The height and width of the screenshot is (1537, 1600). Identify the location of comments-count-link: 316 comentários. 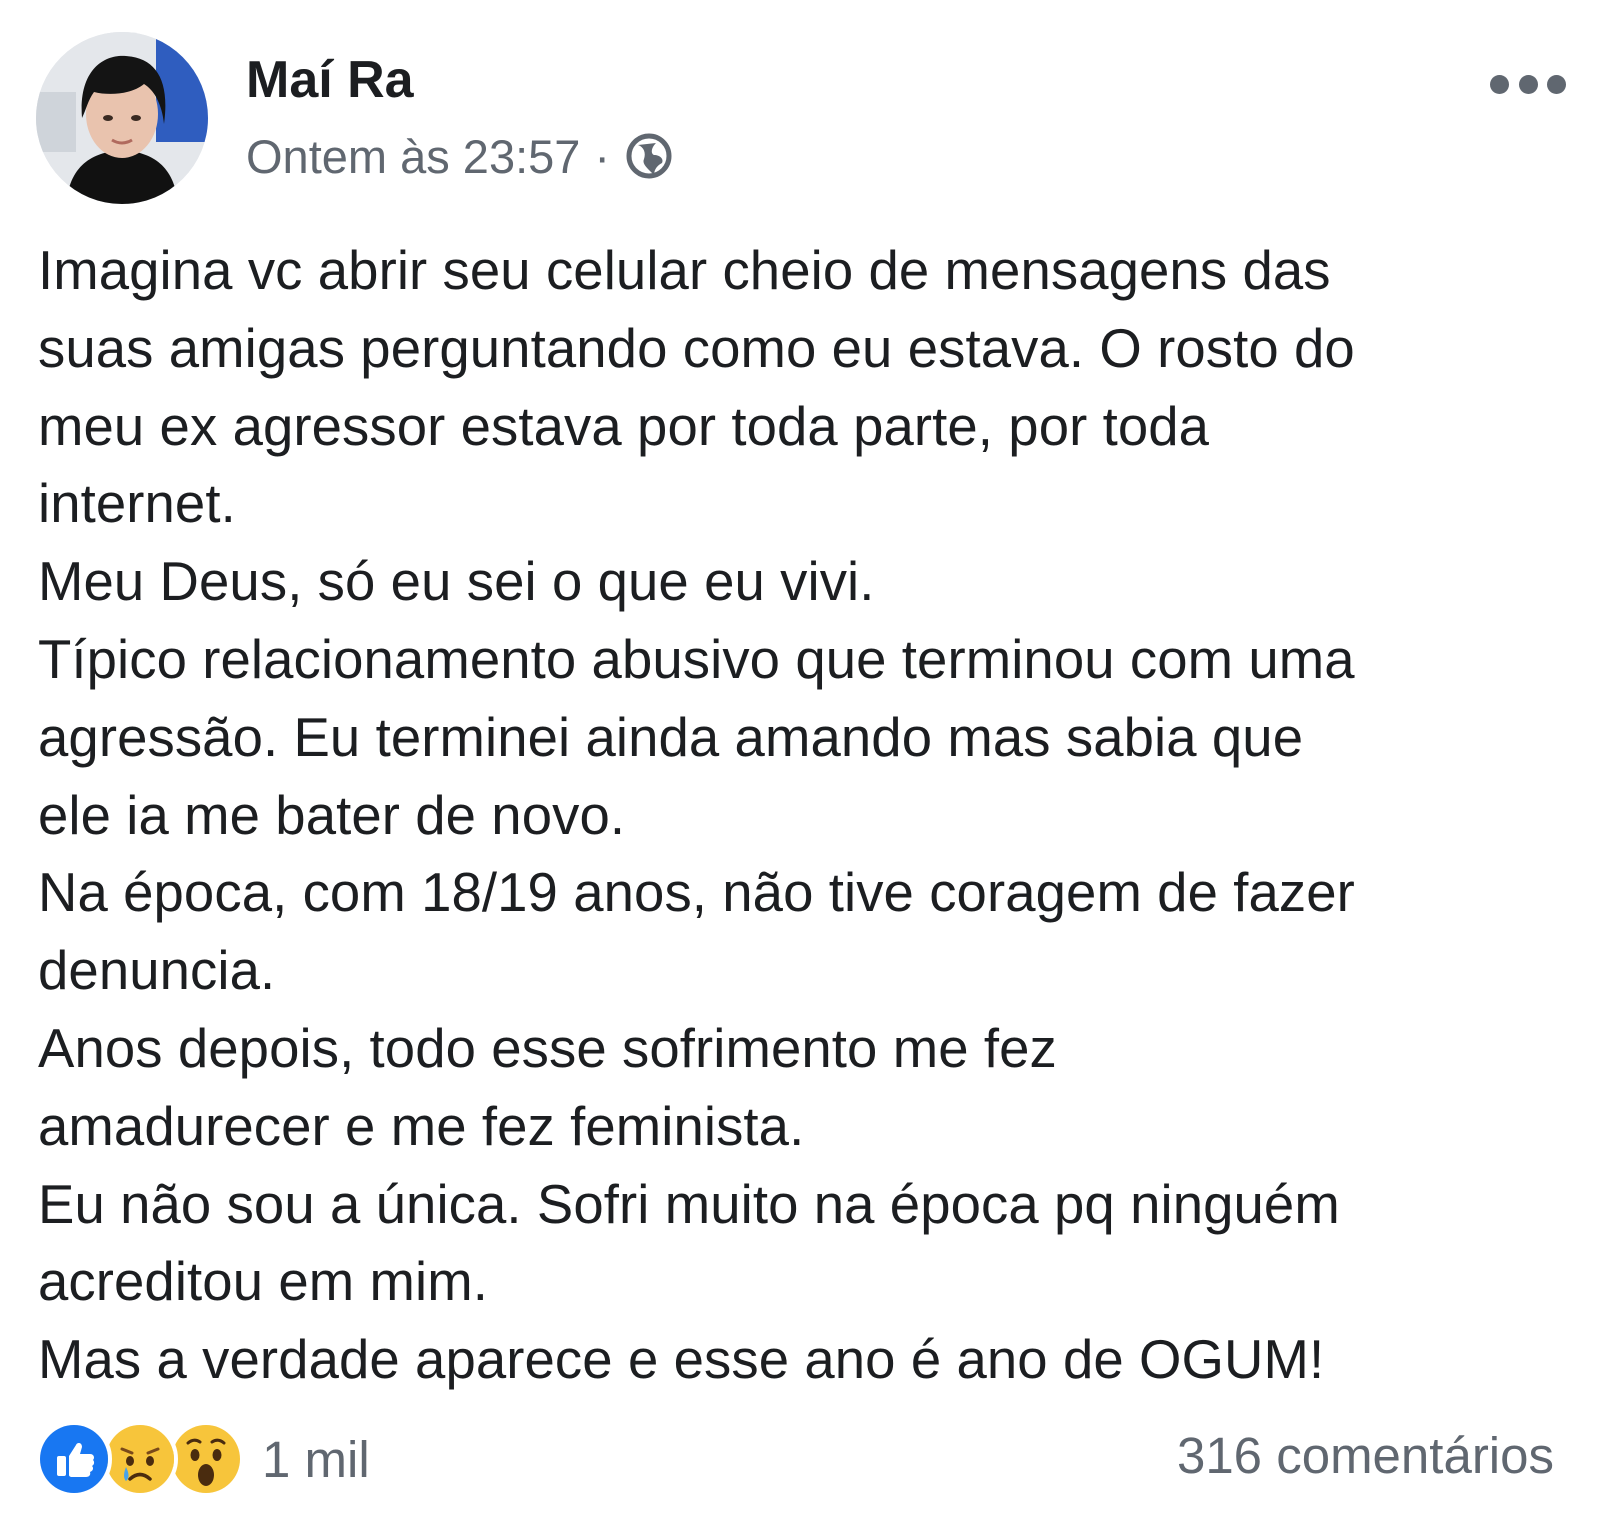
(1365, 1455).